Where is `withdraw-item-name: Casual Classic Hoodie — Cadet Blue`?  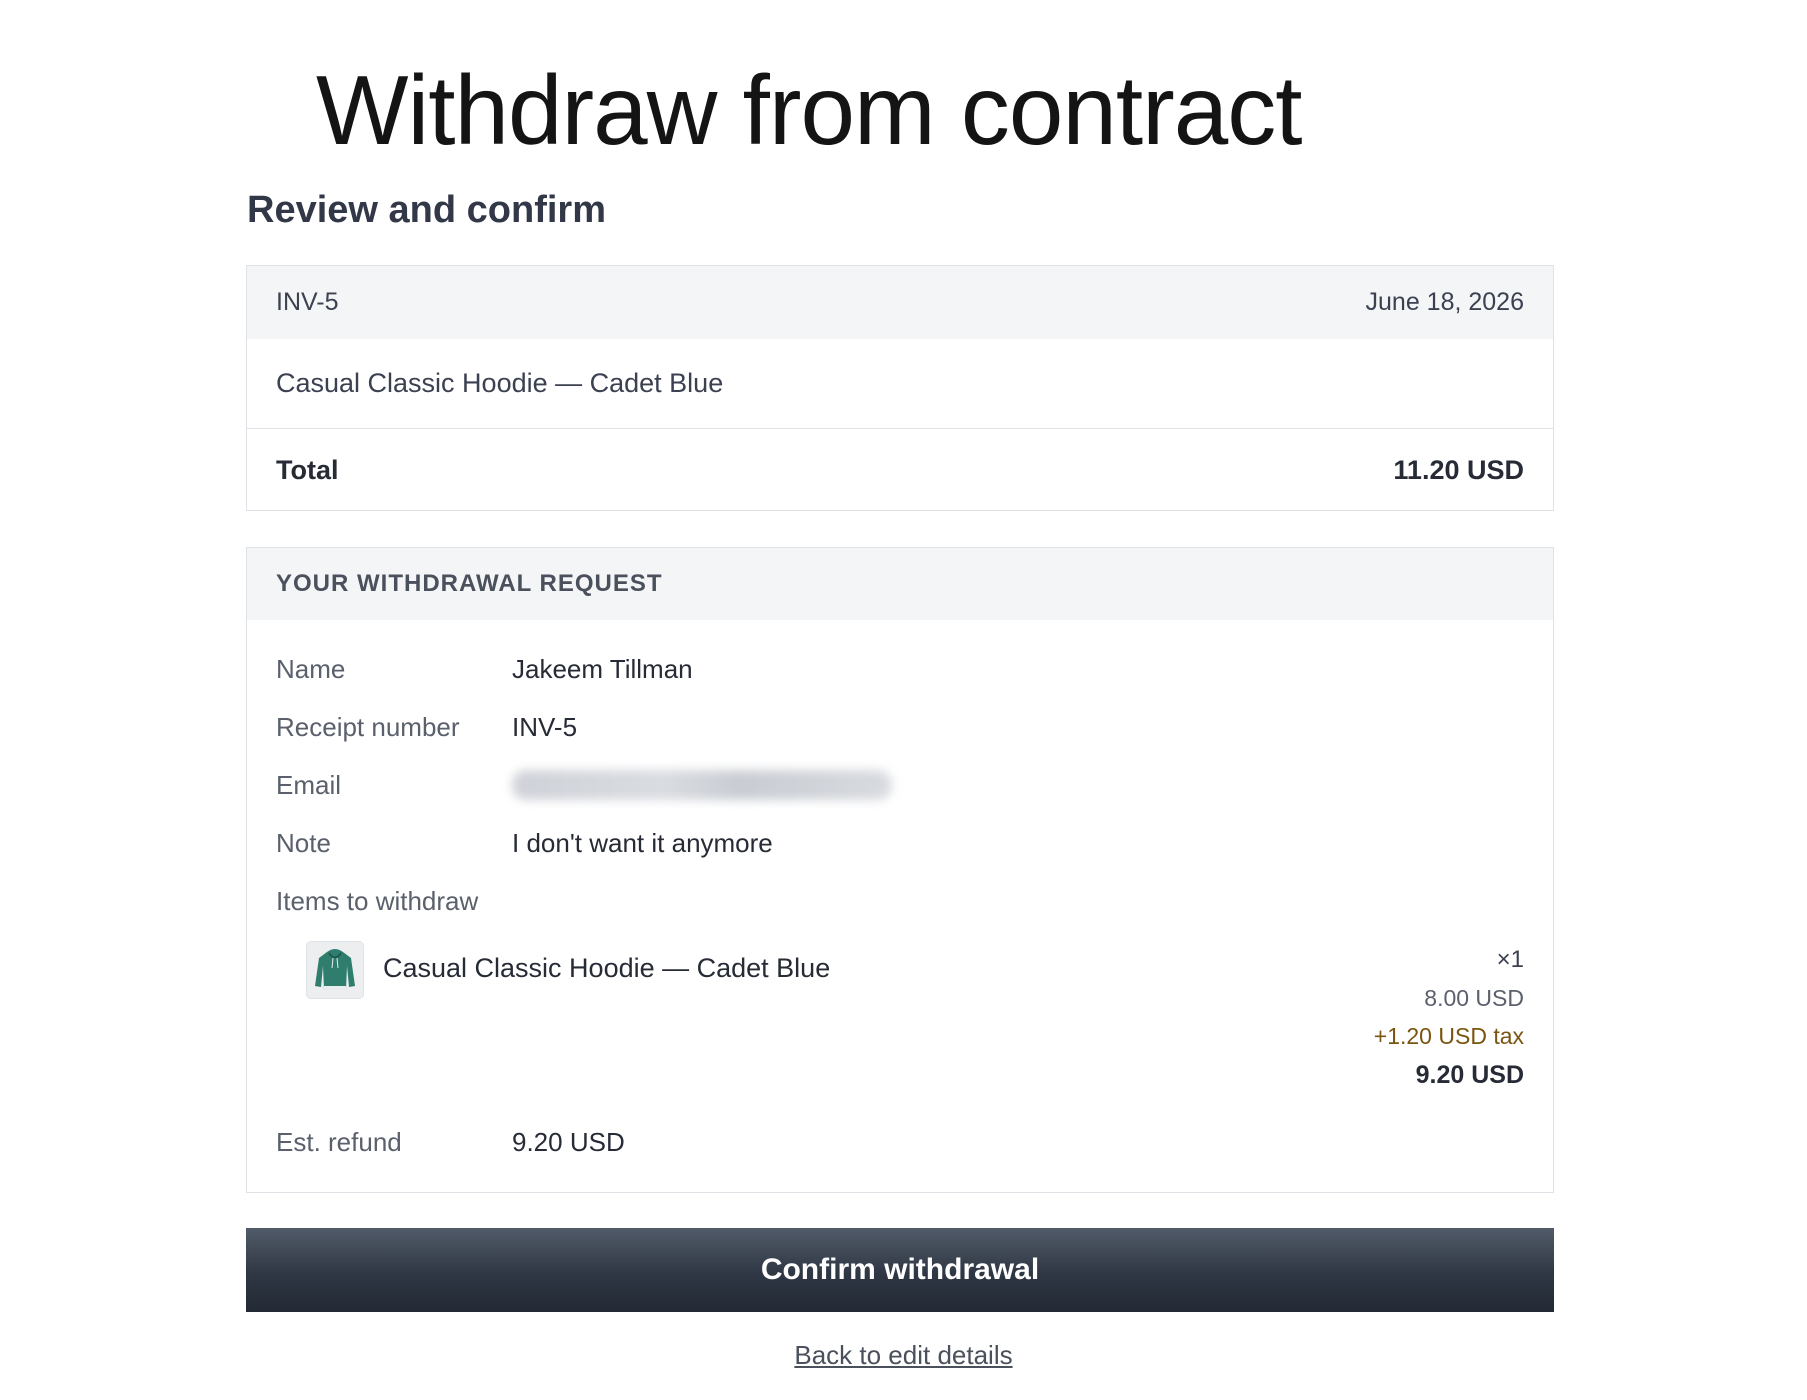
withdraw-item-name: Casual Classic Hoodie — Cadet Blue is located at coordinates (607, 968).